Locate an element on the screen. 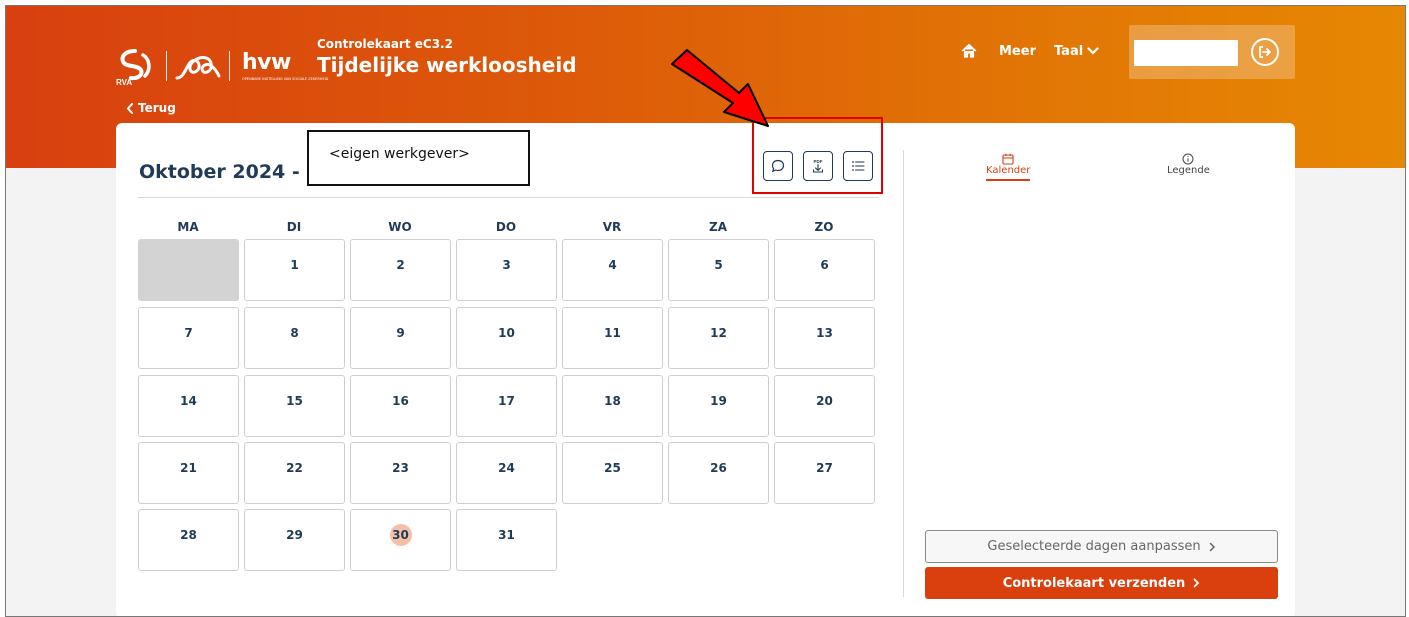  calendar-day-cell: 26 is located at coordinates (718, 473).